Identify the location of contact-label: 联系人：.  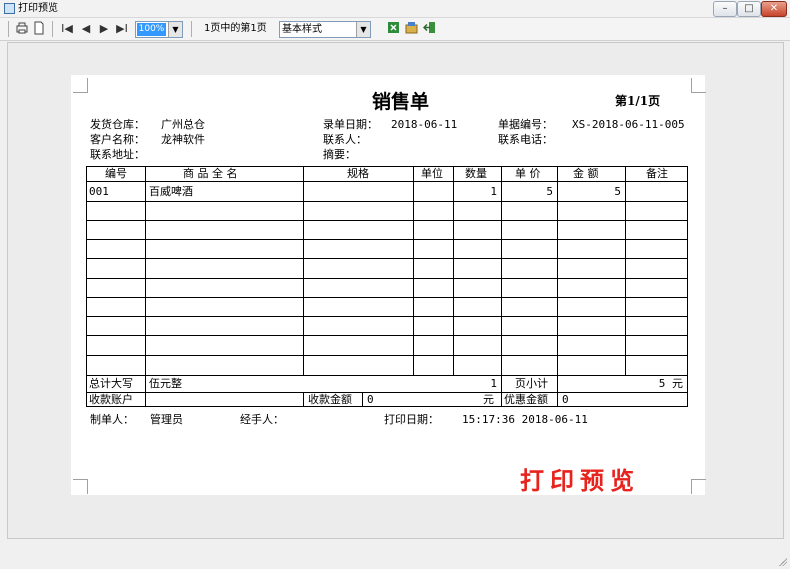
(345, 139).